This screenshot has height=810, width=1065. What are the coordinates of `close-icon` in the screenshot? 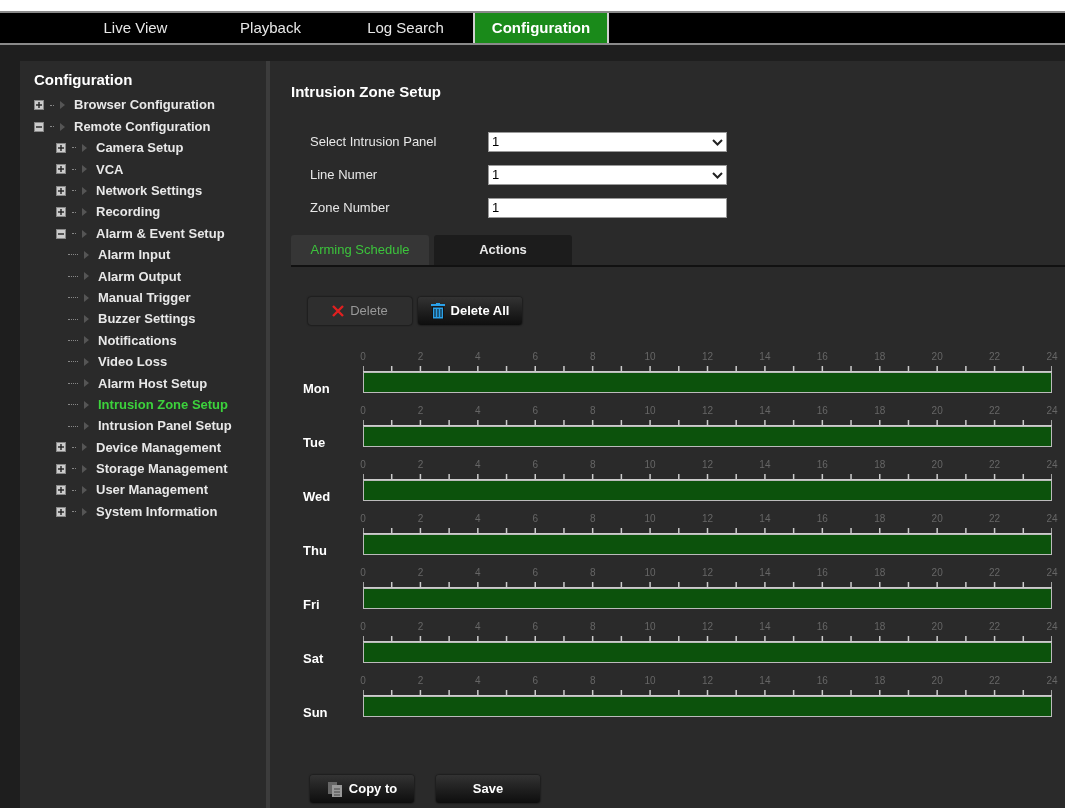 It's located at (338, 311).